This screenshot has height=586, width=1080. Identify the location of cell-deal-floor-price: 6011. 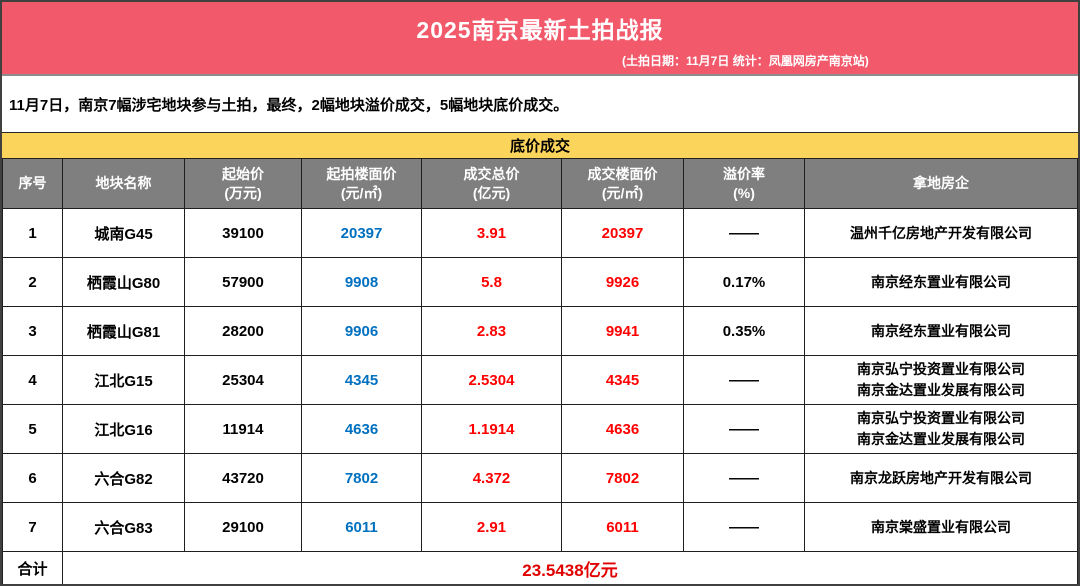
(622, 527).